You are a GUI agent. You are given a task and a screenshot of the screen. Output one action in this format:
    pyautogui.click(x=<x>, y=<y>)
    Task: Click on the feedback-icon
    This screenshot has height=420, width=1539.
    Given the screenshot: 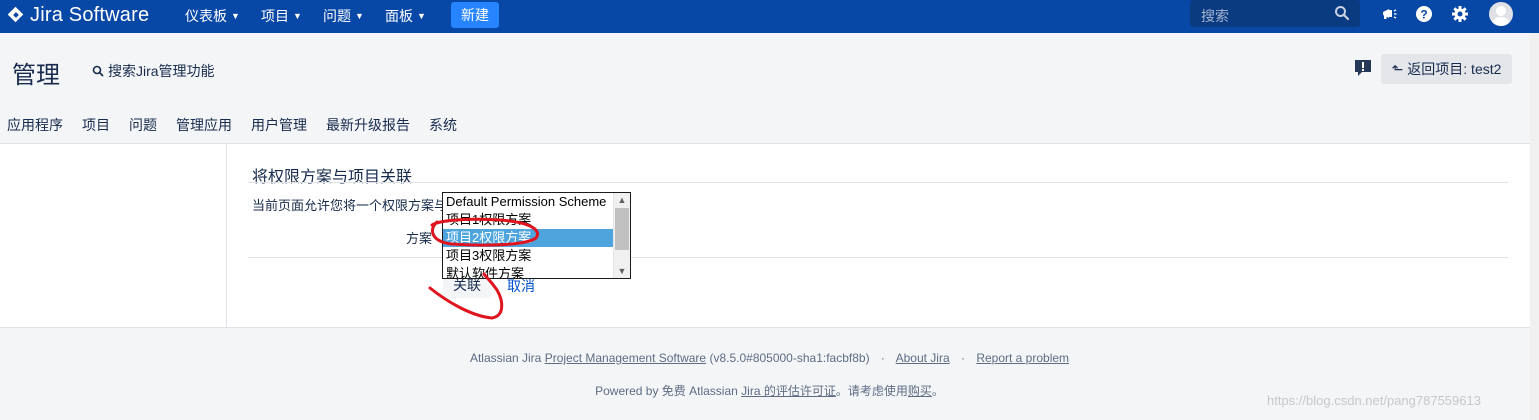 What is the action you would take?
    pyautogui.click(x=1363, y=68)
    